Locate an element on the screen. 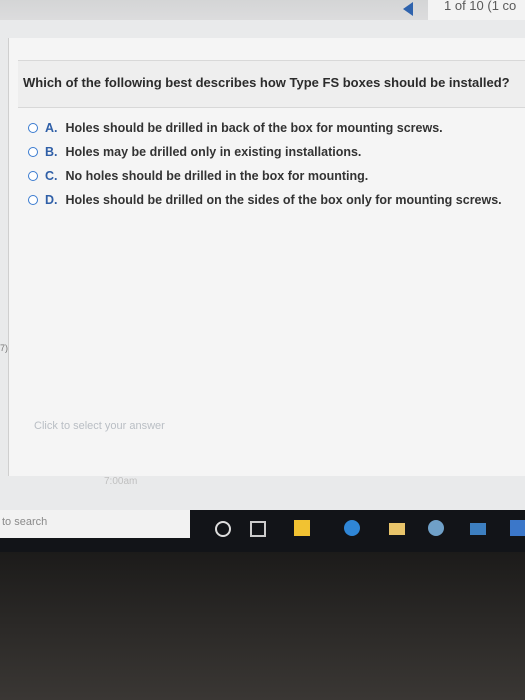 Image resolution: width=525 pixels, height=700 pixels. prev-arrow-icon is located at coordinates (408, 9).